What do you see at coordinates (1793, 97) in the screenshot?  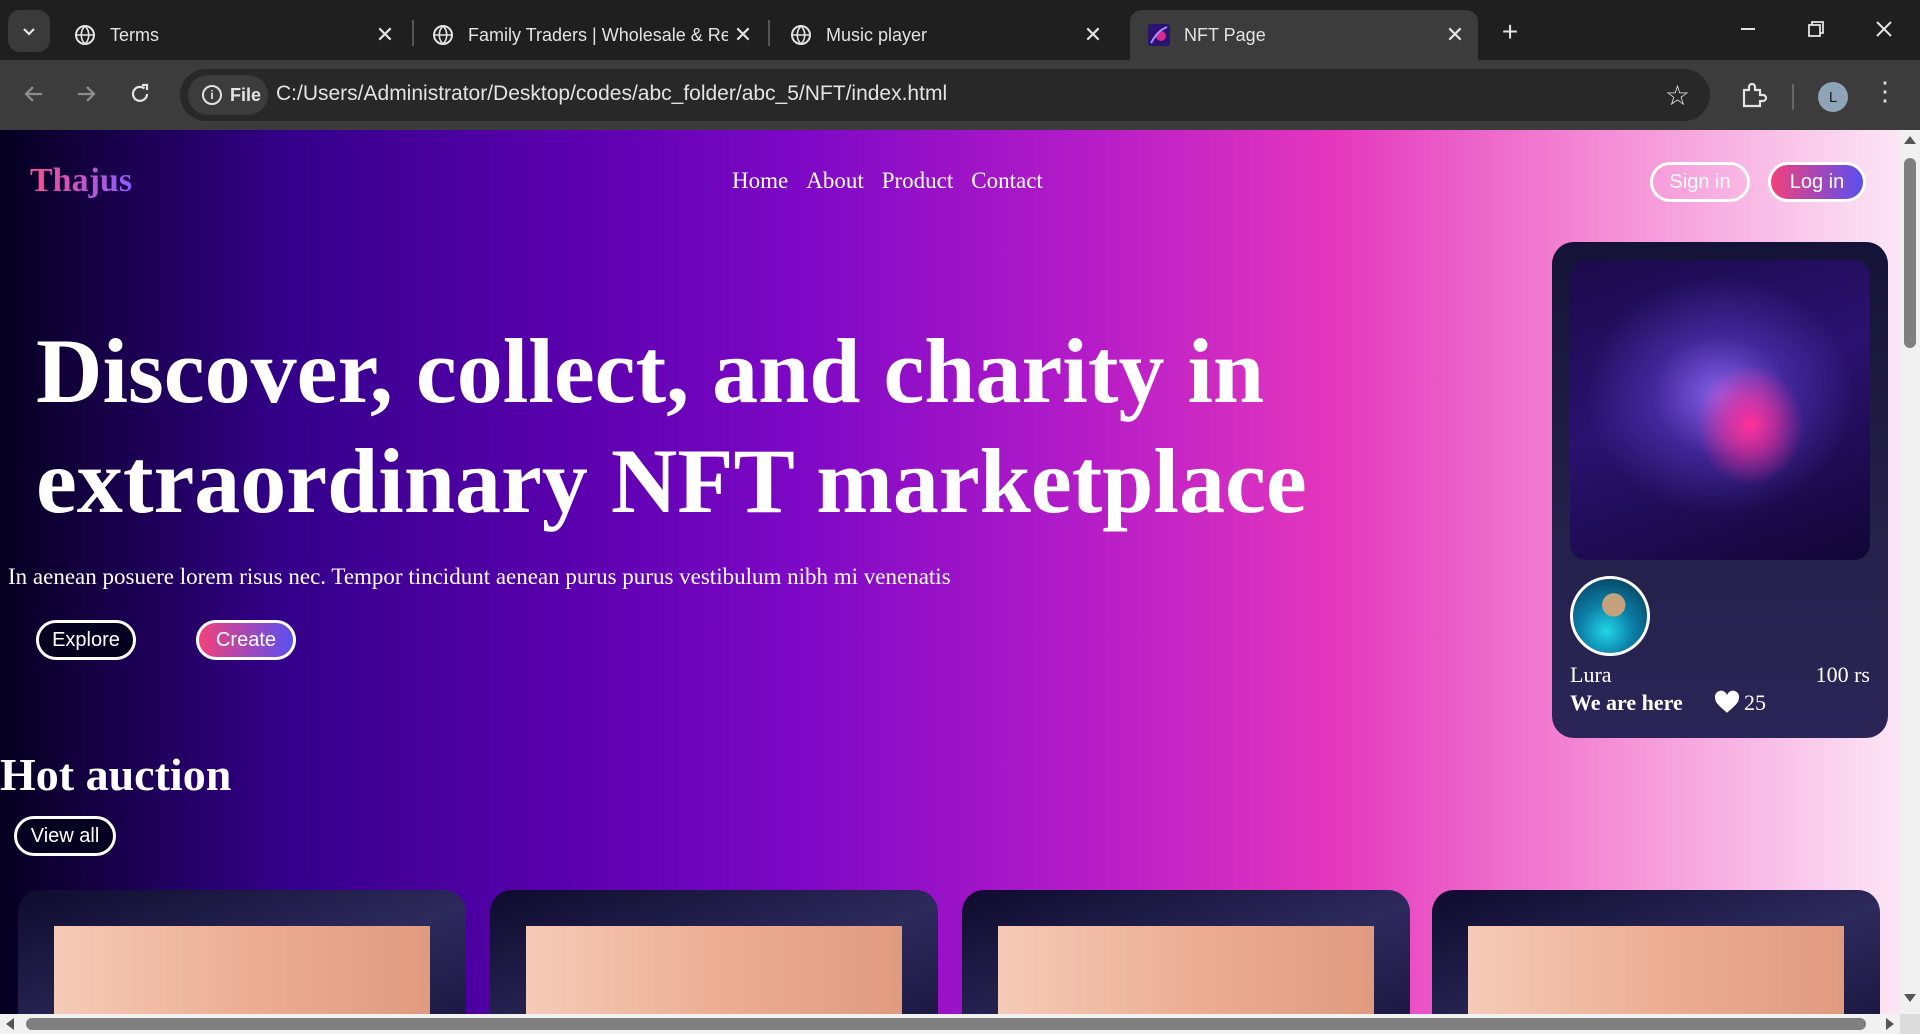 I see `toolbar-divider` at bounding box center [1793, 97].